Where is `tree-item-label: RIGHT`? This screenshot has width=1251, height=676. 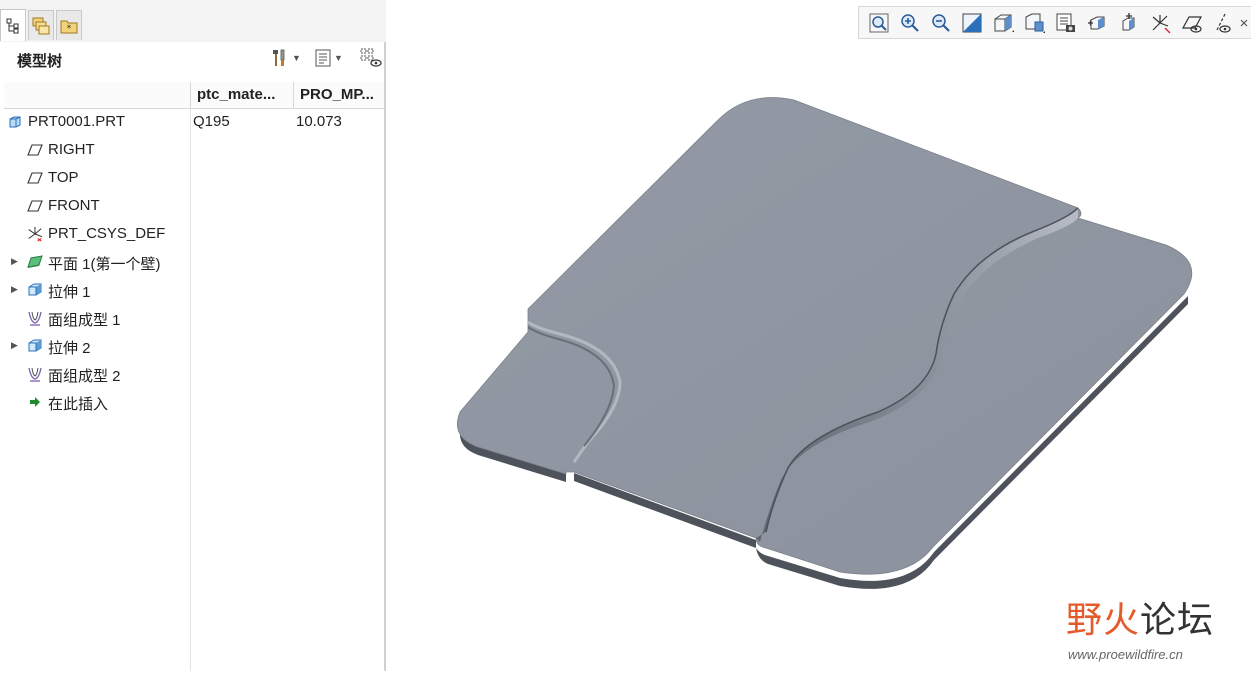 tree-item-label: RIGHT is located at coordinates (71, 149).